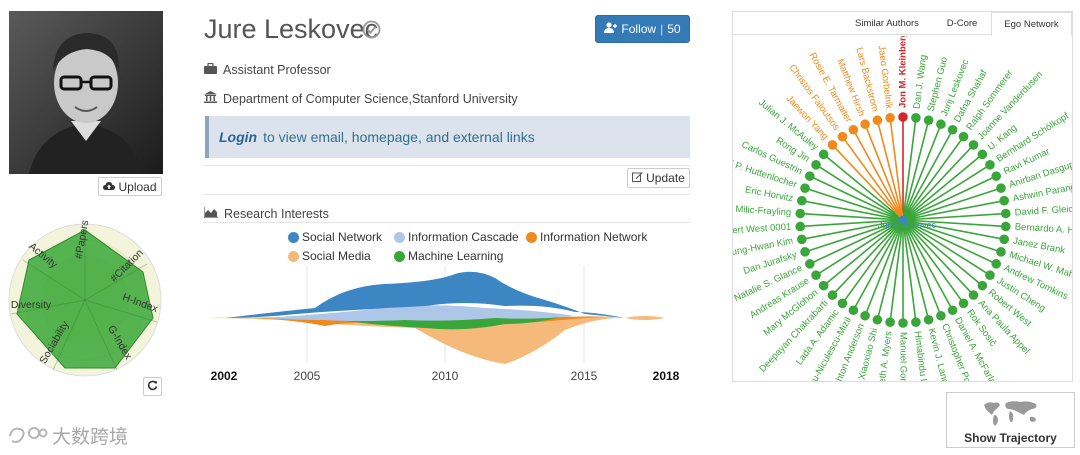 The image size is (1080, 455). What do you see at coordinates (810, 176) in the screenshot?
I see `ego-node-carlos-guestrin` at bounding box center [810, 176].